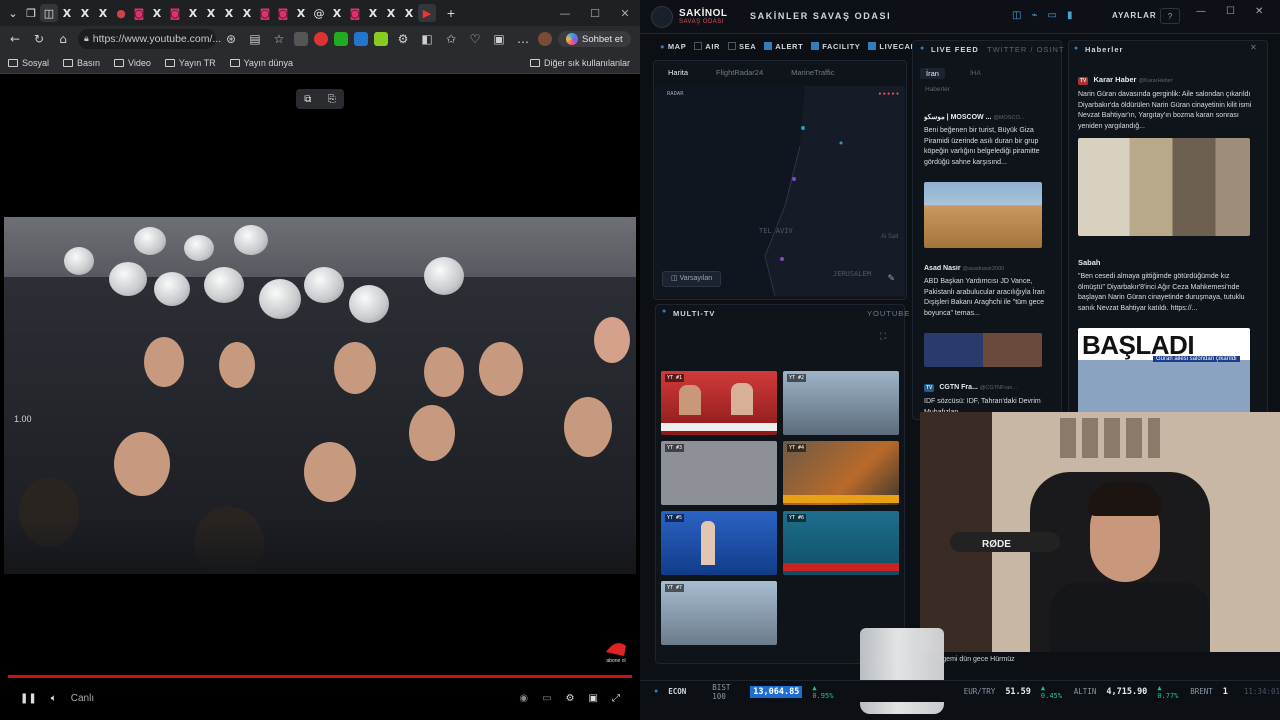 The height and width of the screenshot is (720, 1280). Describe the element at coordinates (546, 698) in the screenshot. I see `subtitles-icon: ▭` at that location.